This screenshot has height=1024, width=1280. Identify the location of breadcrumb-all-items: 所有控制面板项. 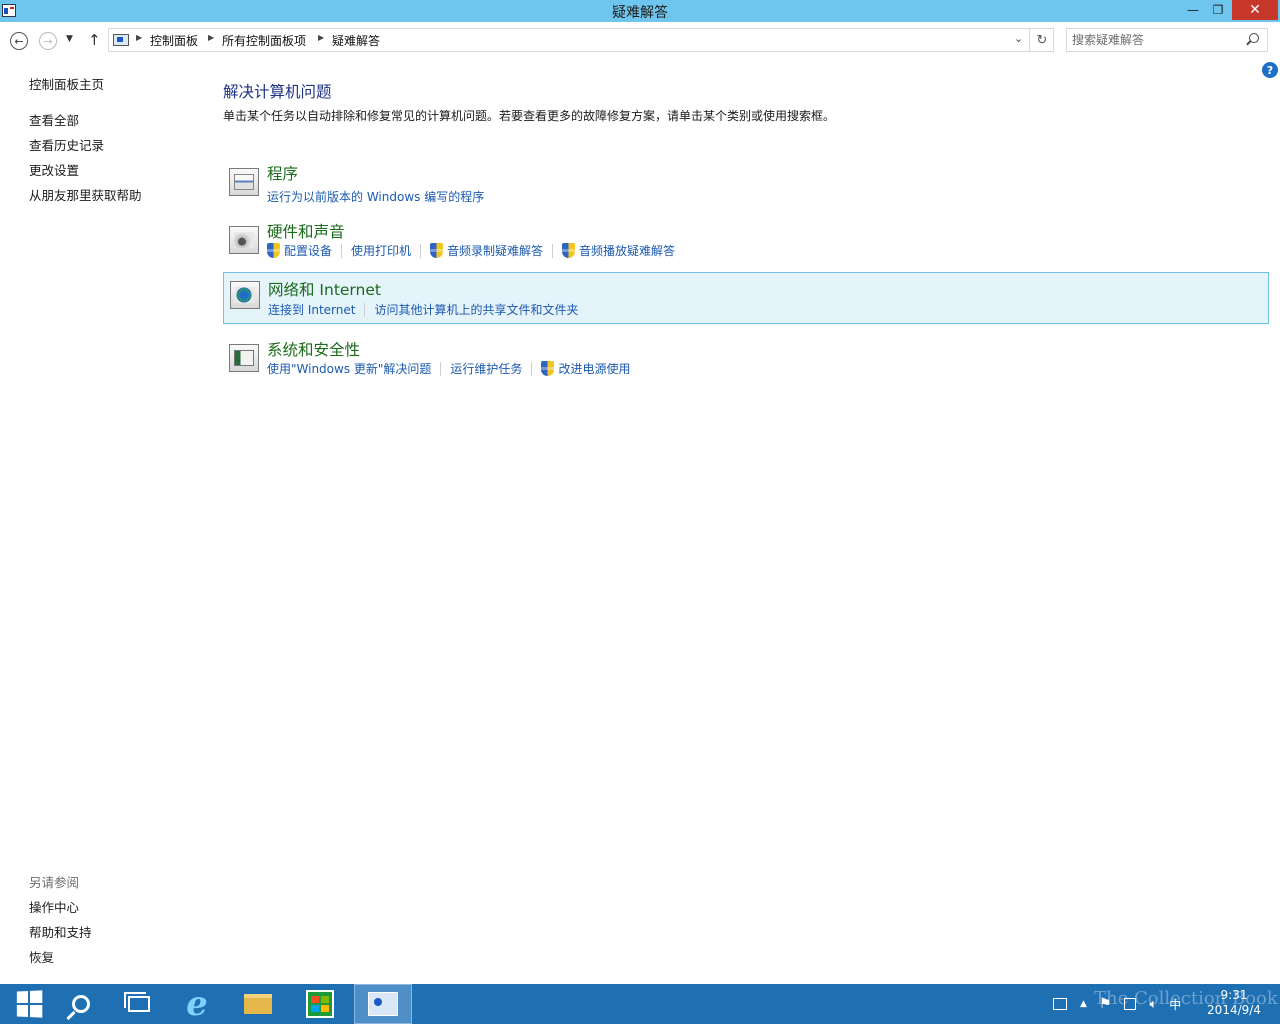
(264, 40).